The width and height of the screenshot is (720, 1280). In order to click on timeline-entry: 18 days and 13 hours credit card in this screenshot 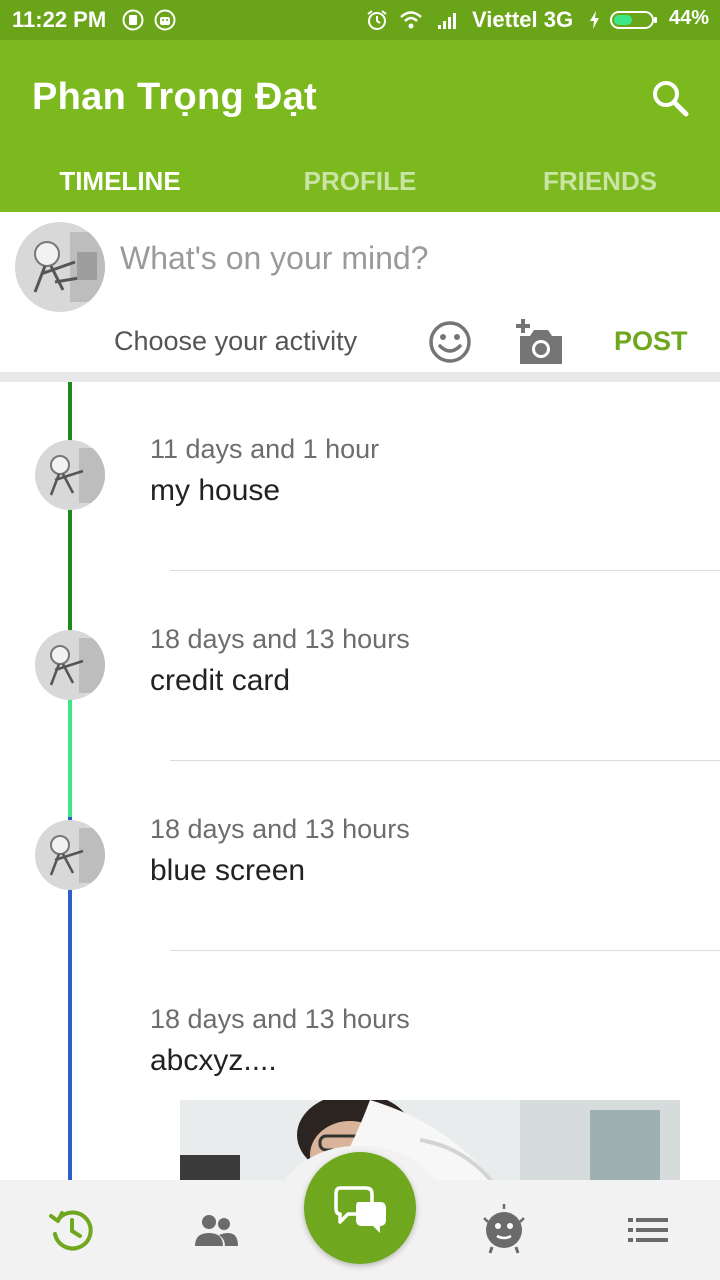, I will do `click(360, 667)`.